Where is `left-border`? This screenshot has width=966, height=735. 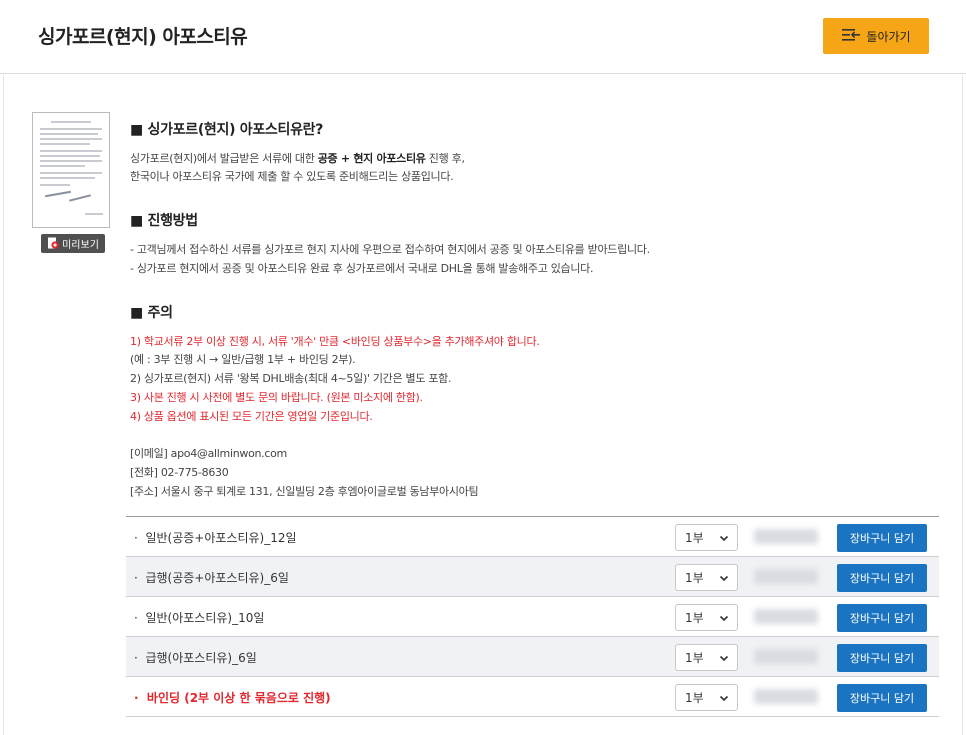
left-border is located at coordinates (3, 405).